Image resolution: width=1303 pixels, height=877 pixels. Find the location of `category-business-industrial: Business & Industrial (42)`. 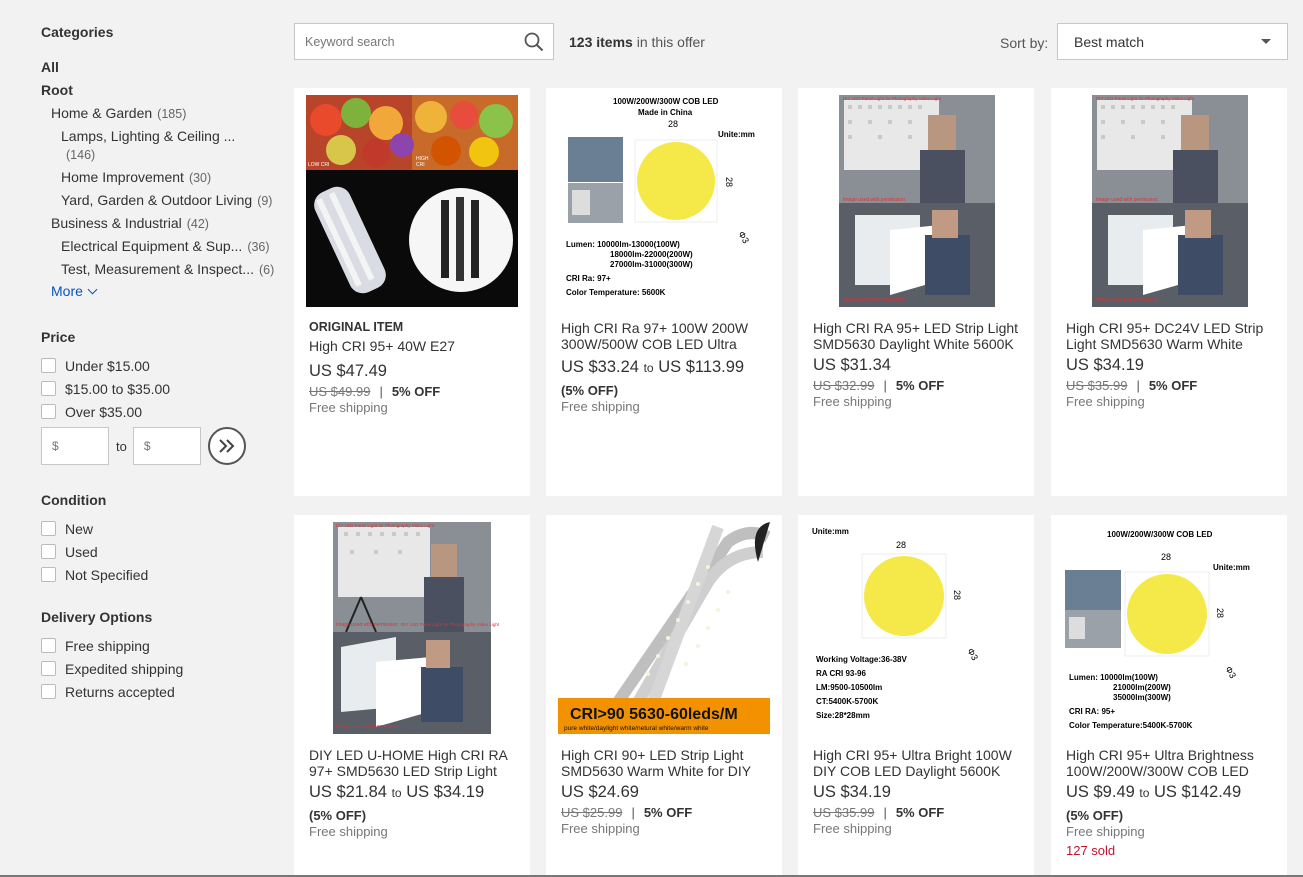

category-business-industrial: Business & Industrial (42) is located at coordinates (166, 223).